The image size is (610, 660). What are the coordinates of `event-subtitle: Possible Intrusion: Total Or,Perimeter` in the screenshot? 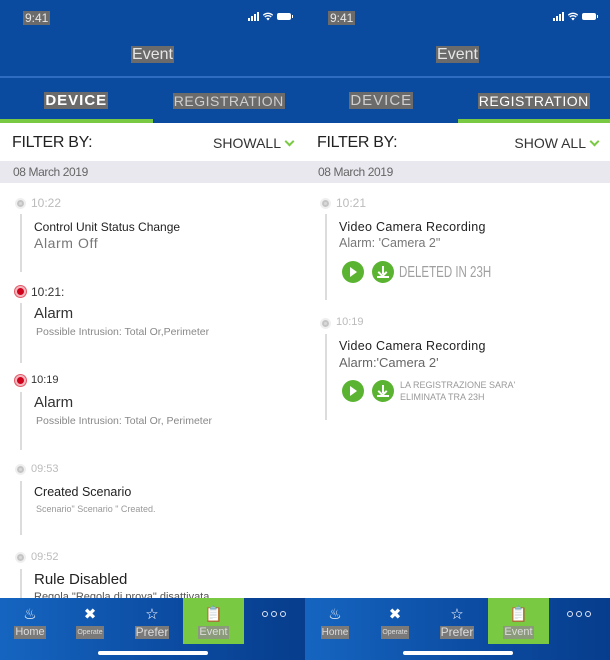 It's located at (123, 332).